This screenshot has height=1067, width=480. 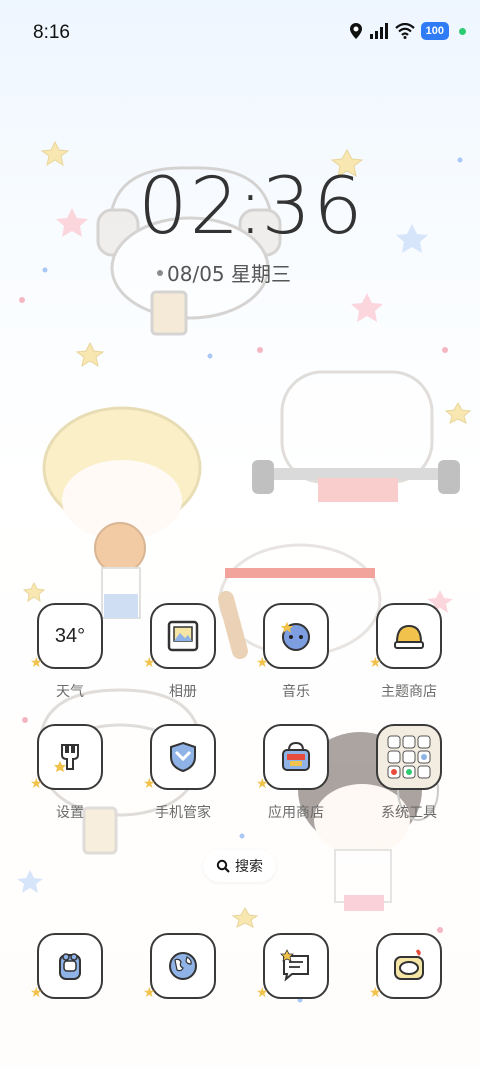 I want to click on phone-icon, so click(x=70, y=966).